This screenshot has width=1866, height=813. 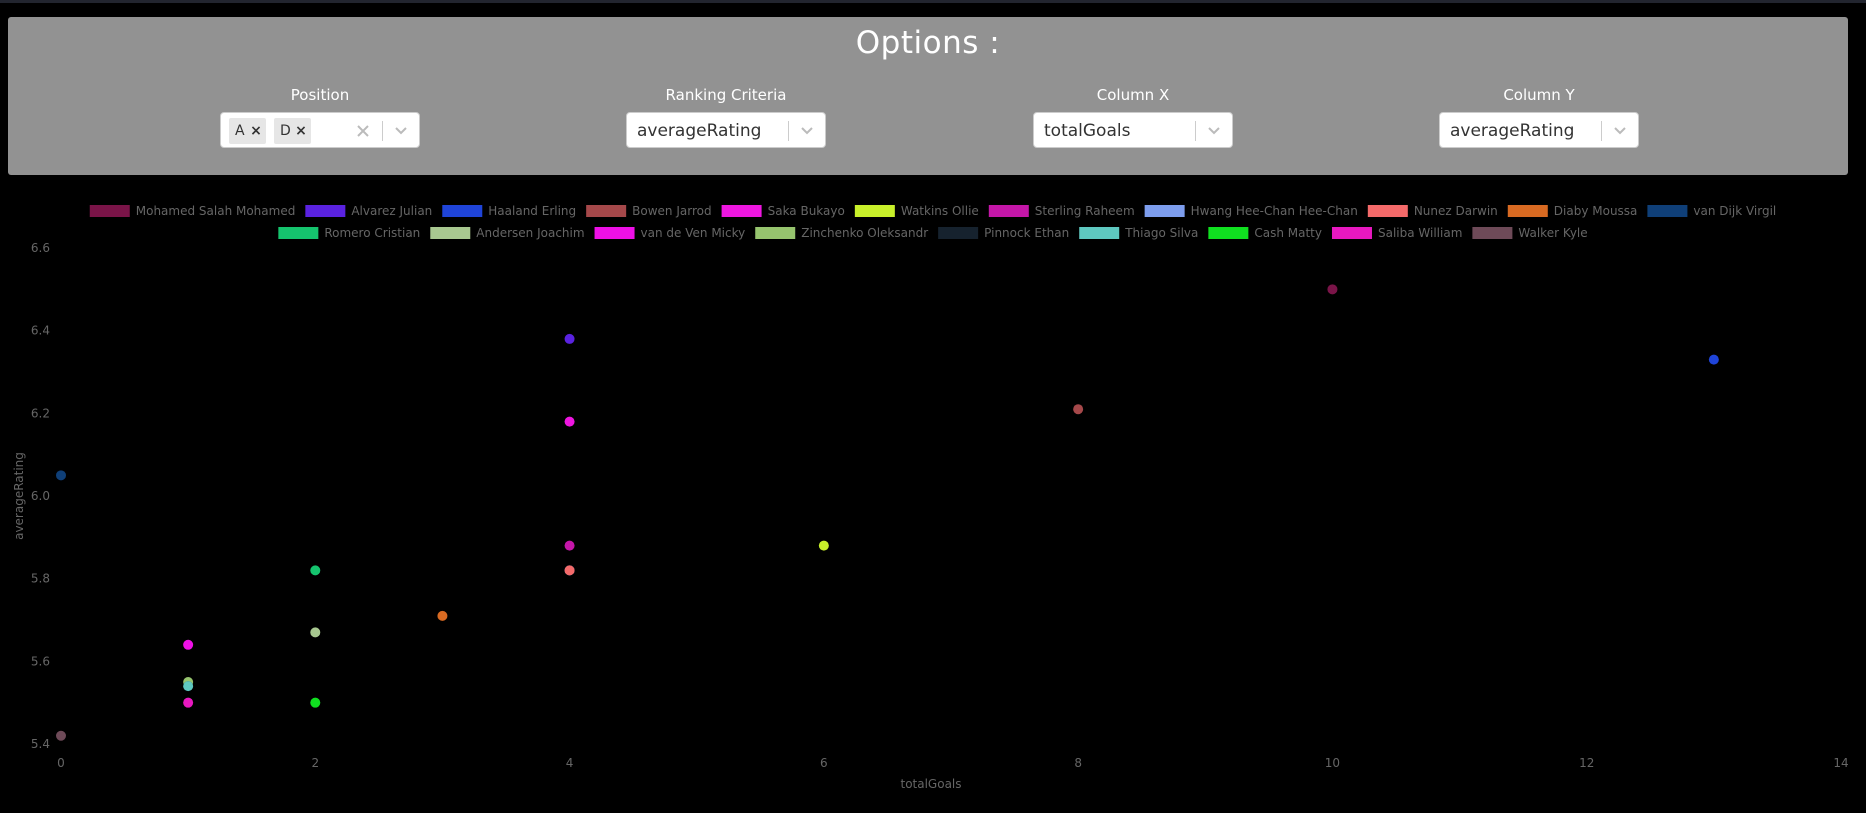 I want to click on x-axis-label: totalGoals, so click(x=930, y=784).